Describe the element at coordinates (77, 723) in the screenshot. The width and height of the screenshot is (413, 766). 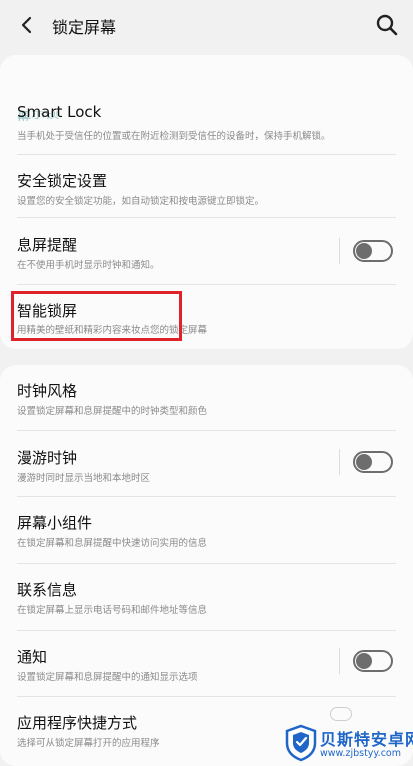
I see `setting-title: 应用程序快捷方式` at that location.